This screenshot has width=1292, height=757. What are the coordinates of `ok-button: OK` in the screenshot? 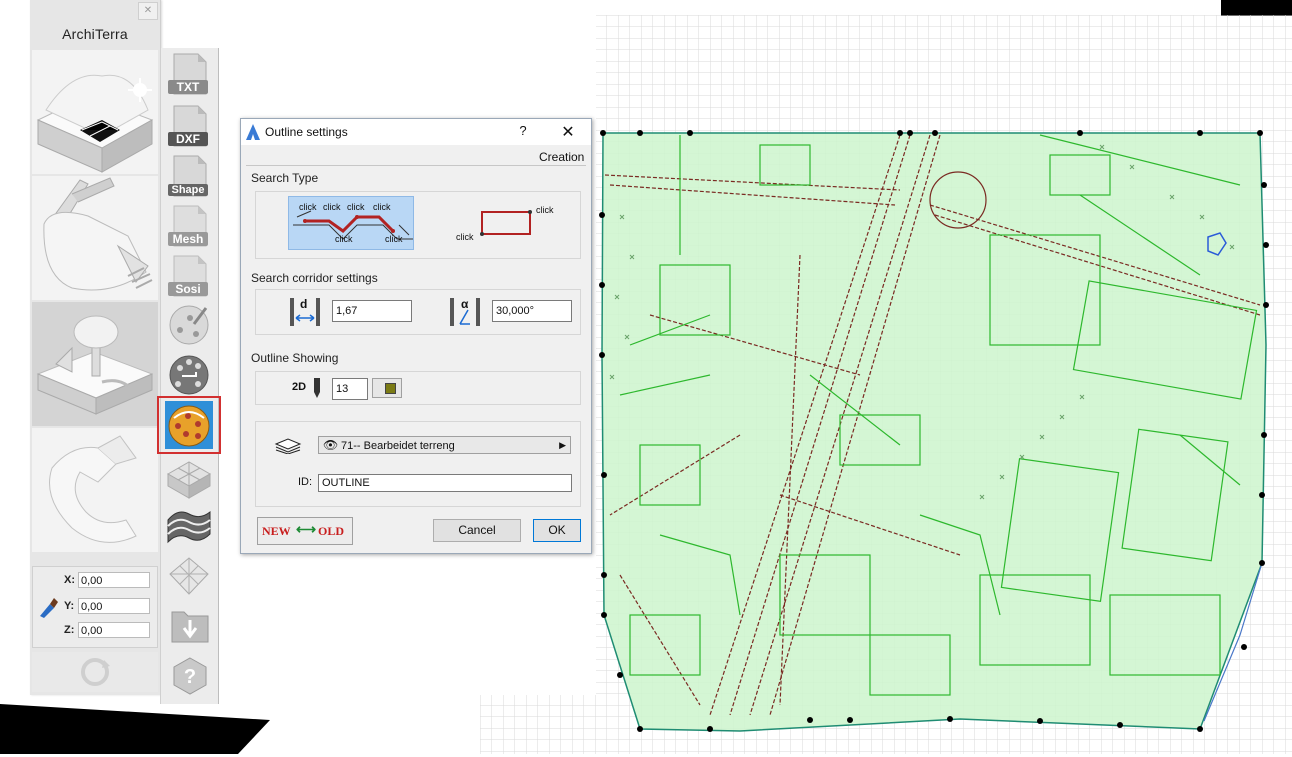 It's located at (557, 530).